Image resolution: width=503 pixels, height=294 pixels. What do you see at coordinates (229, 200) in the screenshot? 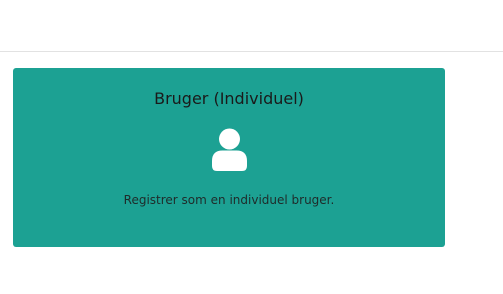
I see `card-description: Registrer som en individuel bruger.` at bounding box center [229, 200].